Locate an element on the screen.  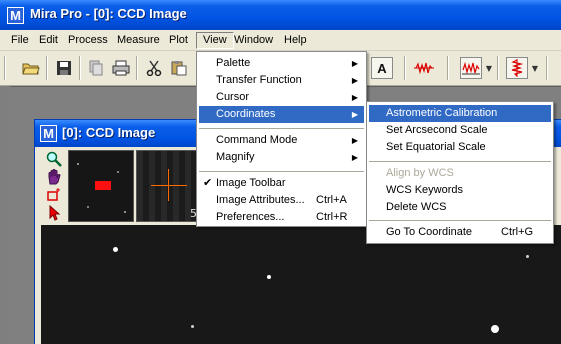
menu-item-coordinates: Coordinates ▶ is located at coordinates (281, 114).